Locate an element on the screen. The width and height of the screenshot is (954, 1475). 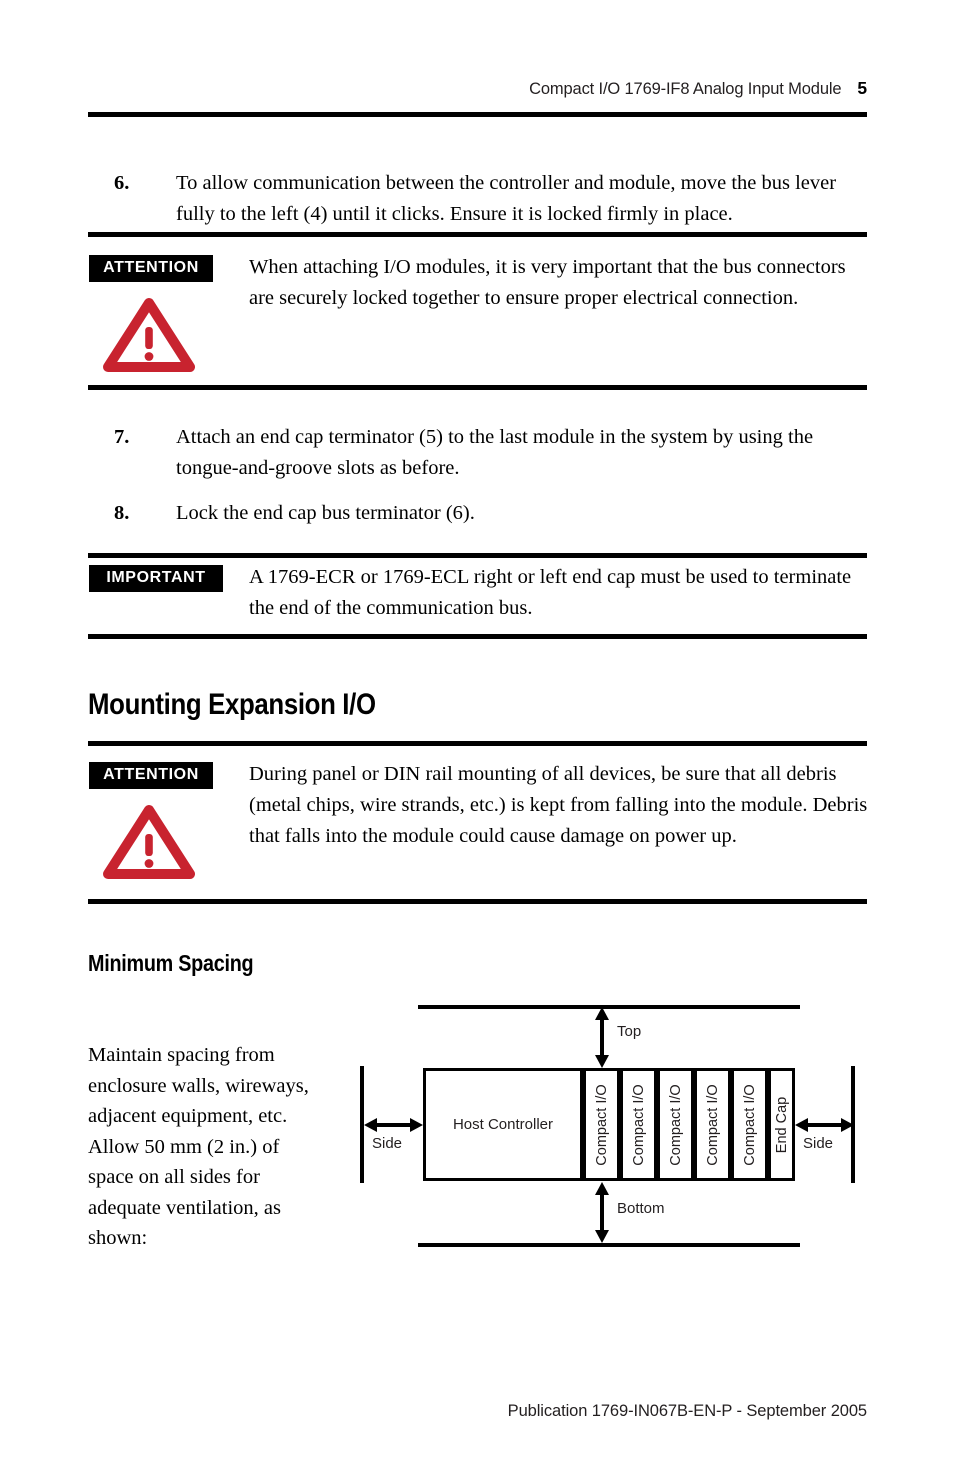
page-title: Mounting Expansion I/O is located at coordinates (232, 704).